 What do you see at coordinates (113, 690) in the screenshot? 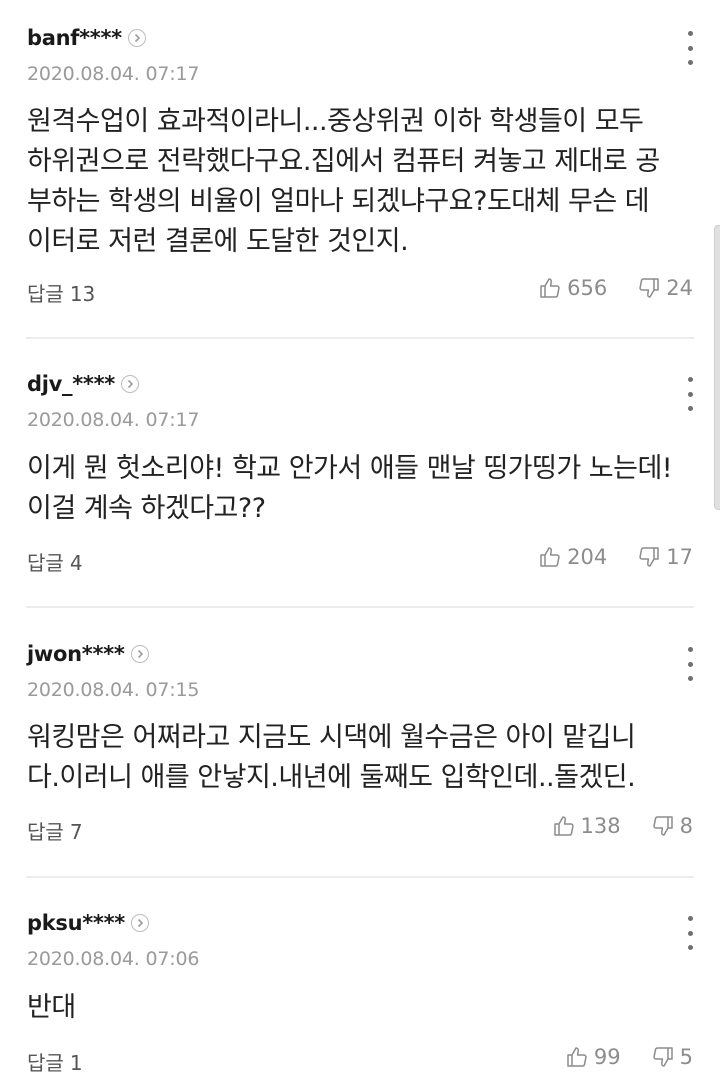
I see `comment-date: 2020.08.04. 07:15` at bounding box center [113, 690].